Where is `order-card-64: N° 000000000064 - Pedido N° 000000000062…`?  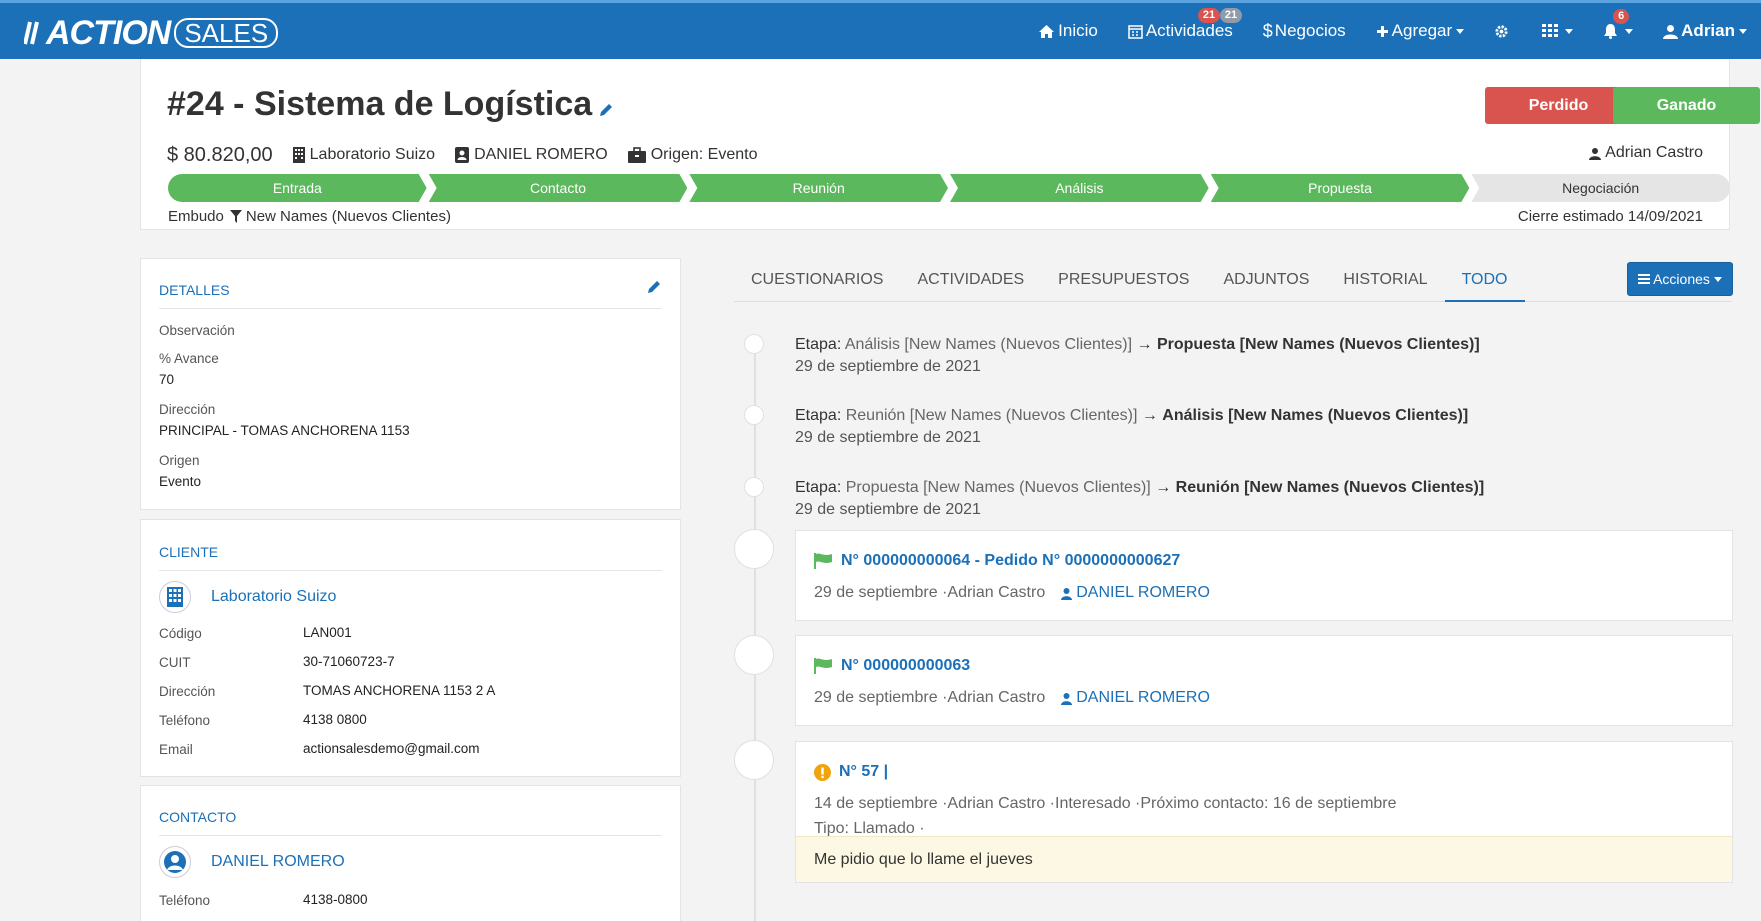 order-card-64: N° 000000000064 - Pedido N° 000000000062… is located at coordinates (1264, 575).